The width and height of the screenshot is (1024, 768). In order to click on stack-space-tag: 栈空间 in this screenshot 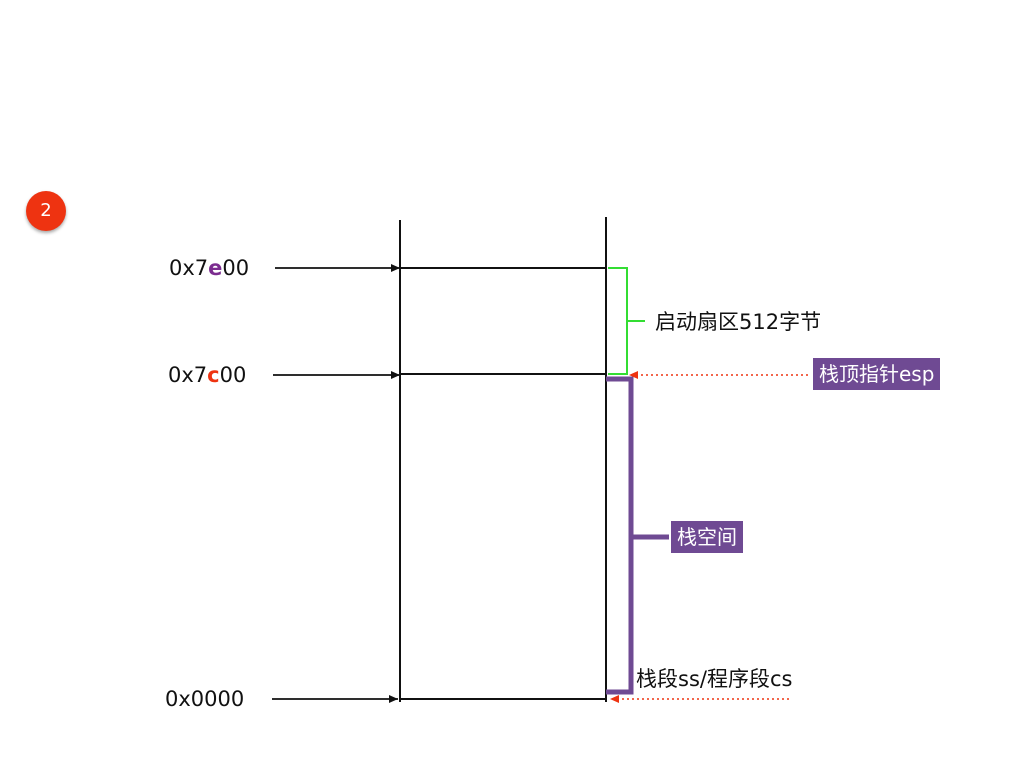, I will do `click(707, 537)`.